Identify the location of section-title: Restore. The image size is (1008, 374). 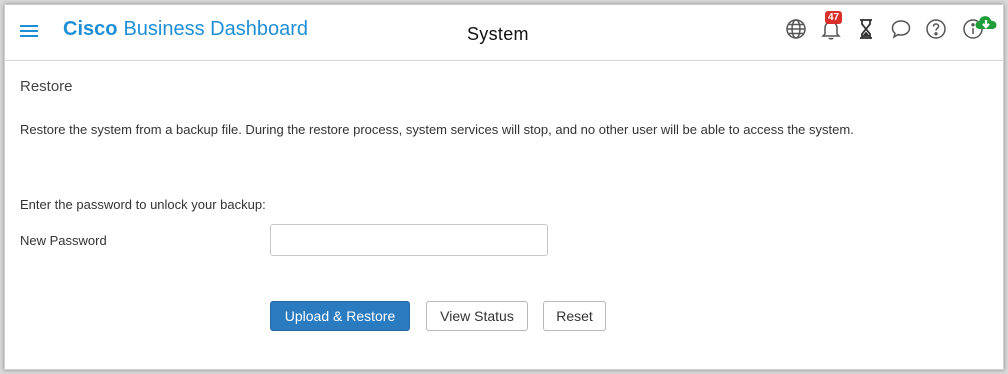
(46, 86).